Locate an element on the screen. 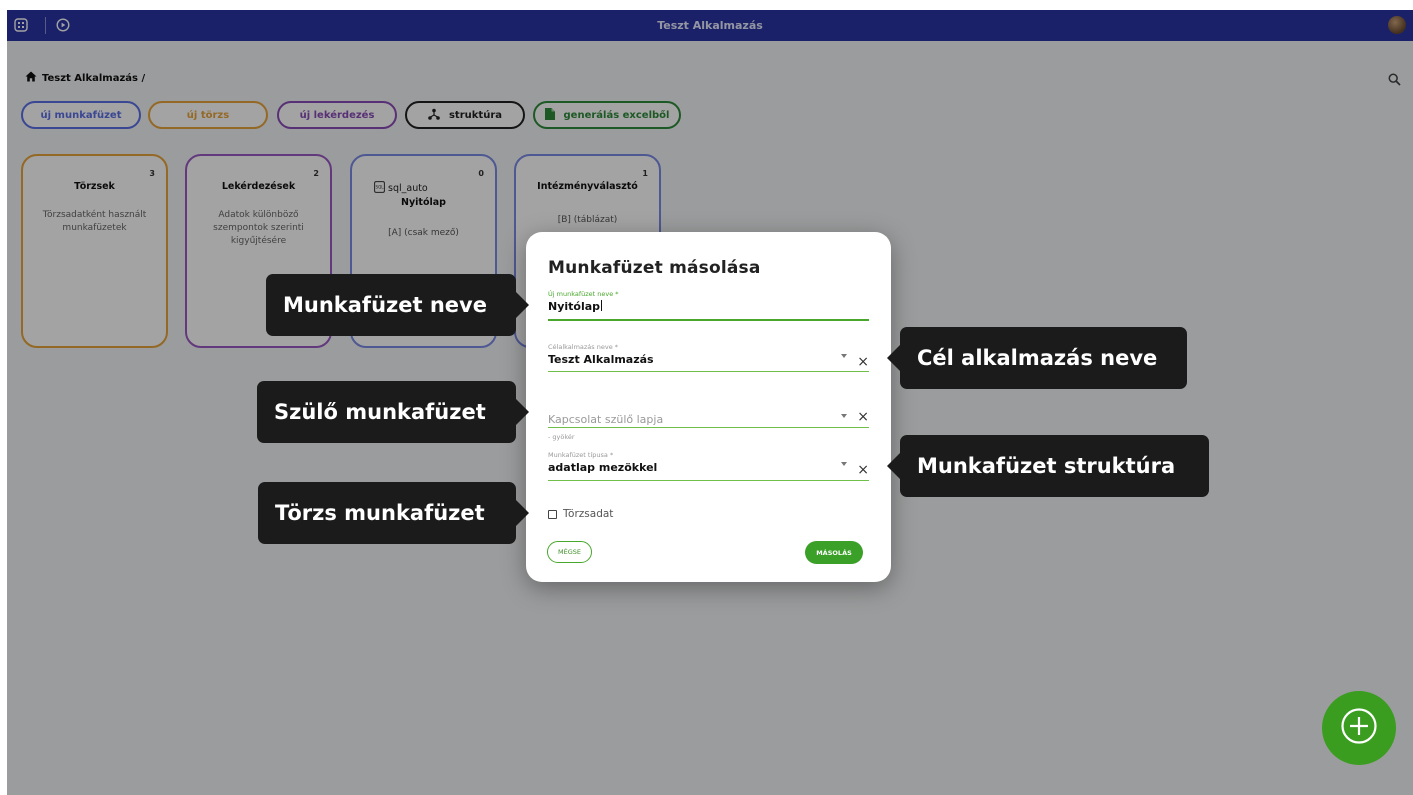  text-cursor is located at coordinates (602, 305).